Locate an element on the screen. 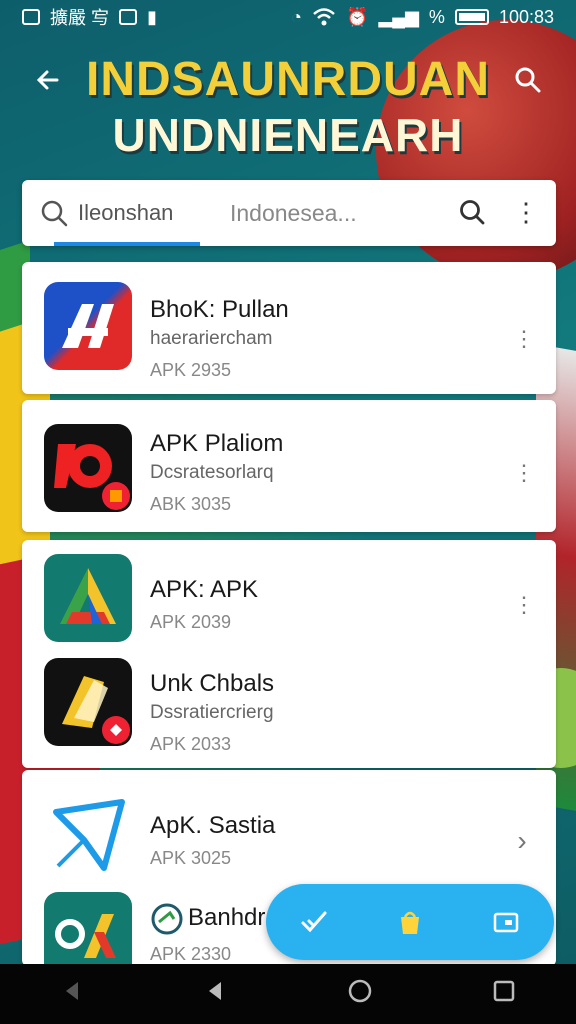  page-title-line2: UNDNIENEARH is located at coordinates (288, 135).